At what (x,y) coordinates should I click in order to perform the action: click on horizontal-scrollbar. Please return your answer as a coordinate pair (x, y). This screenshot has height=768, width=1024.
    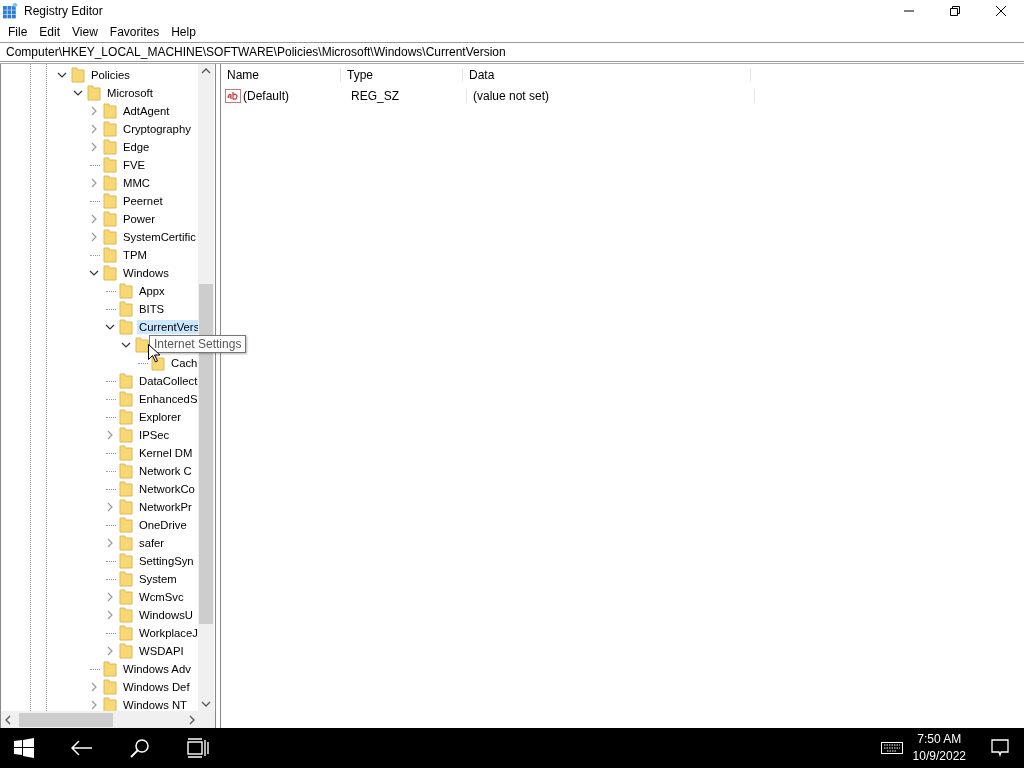
    Looking at the image, I should click on (108, 719).